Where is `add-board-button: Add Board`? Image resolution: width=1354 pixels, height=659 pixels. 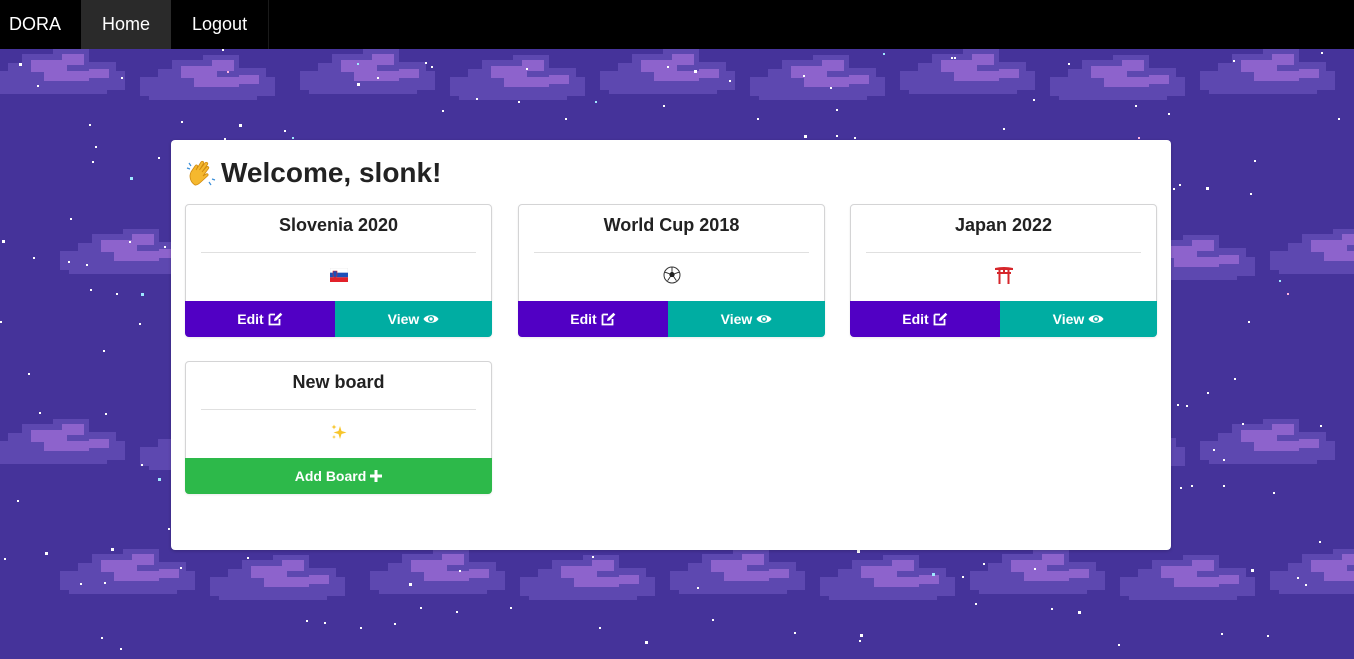
add-board-button: Add Board is located at coordinates (338, 476).